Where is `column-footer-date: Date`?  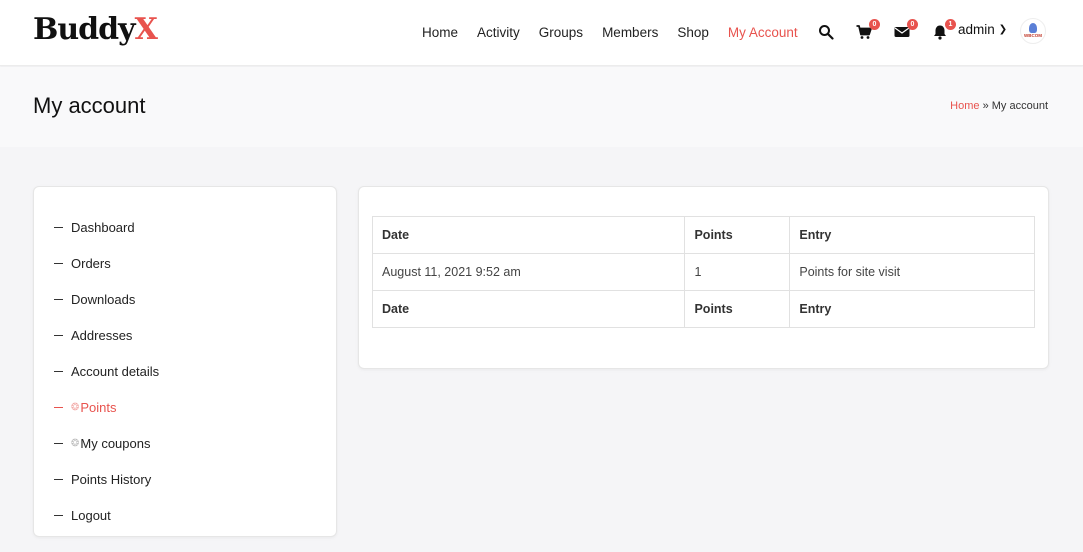
column-footer-date: Date is located at coordinates (528, 309).